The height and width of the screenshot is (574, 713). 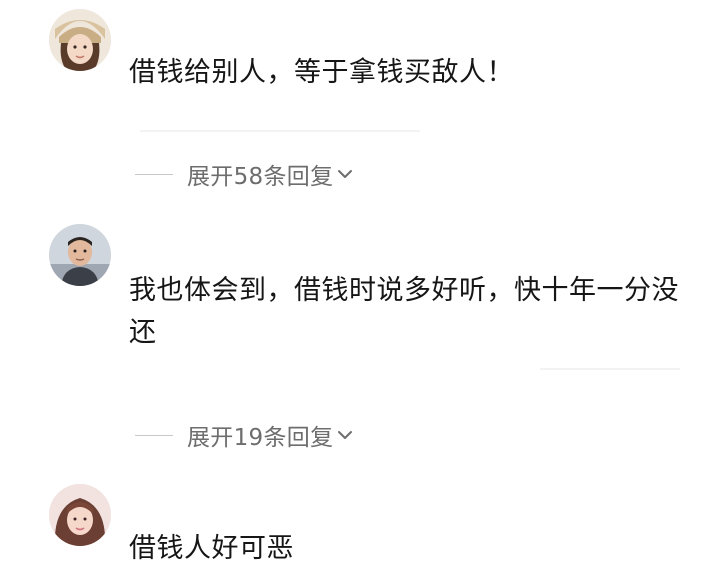 I want to click on comment-text: 借钱给别人，等于拿钱买敌人！, so click(x=321, y=72).